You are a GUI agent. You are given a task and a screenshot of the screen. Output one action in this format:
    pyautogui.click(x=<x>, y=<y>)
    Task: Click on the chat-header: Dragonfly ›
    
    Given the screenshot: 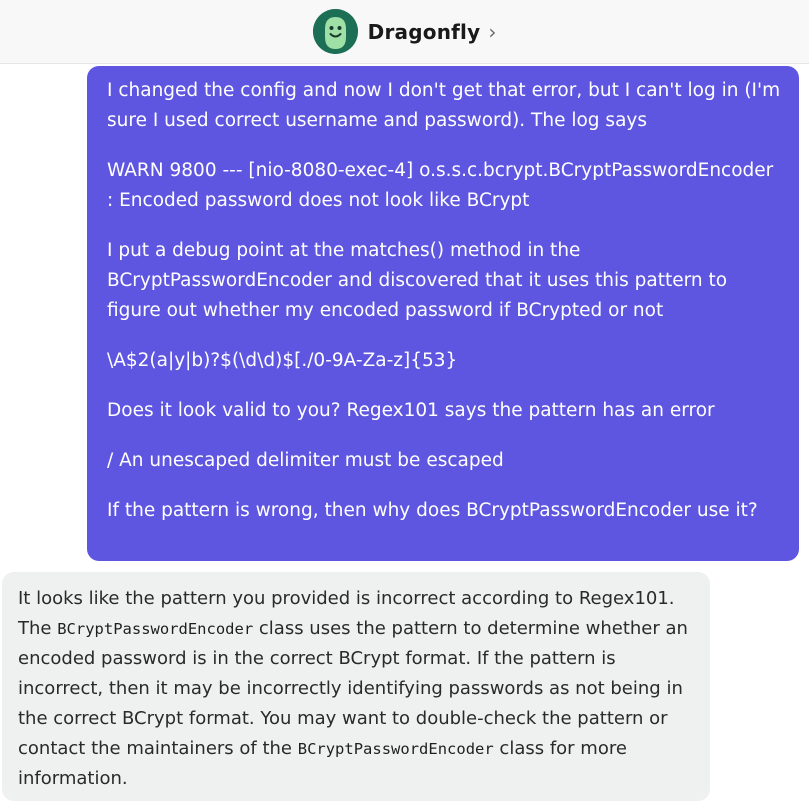 What is the action you would take?
    pyautogui.click(x=404, y=32)
    